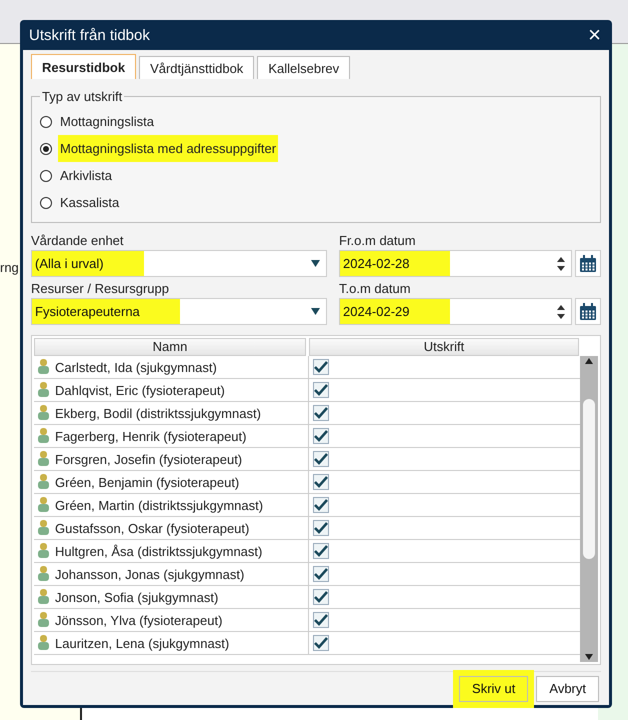 The height and width of the screenshot is (720, 628). I want to click on resource-name: Gréen, Martin (distriktssjukgymnast), so click(159, 505).